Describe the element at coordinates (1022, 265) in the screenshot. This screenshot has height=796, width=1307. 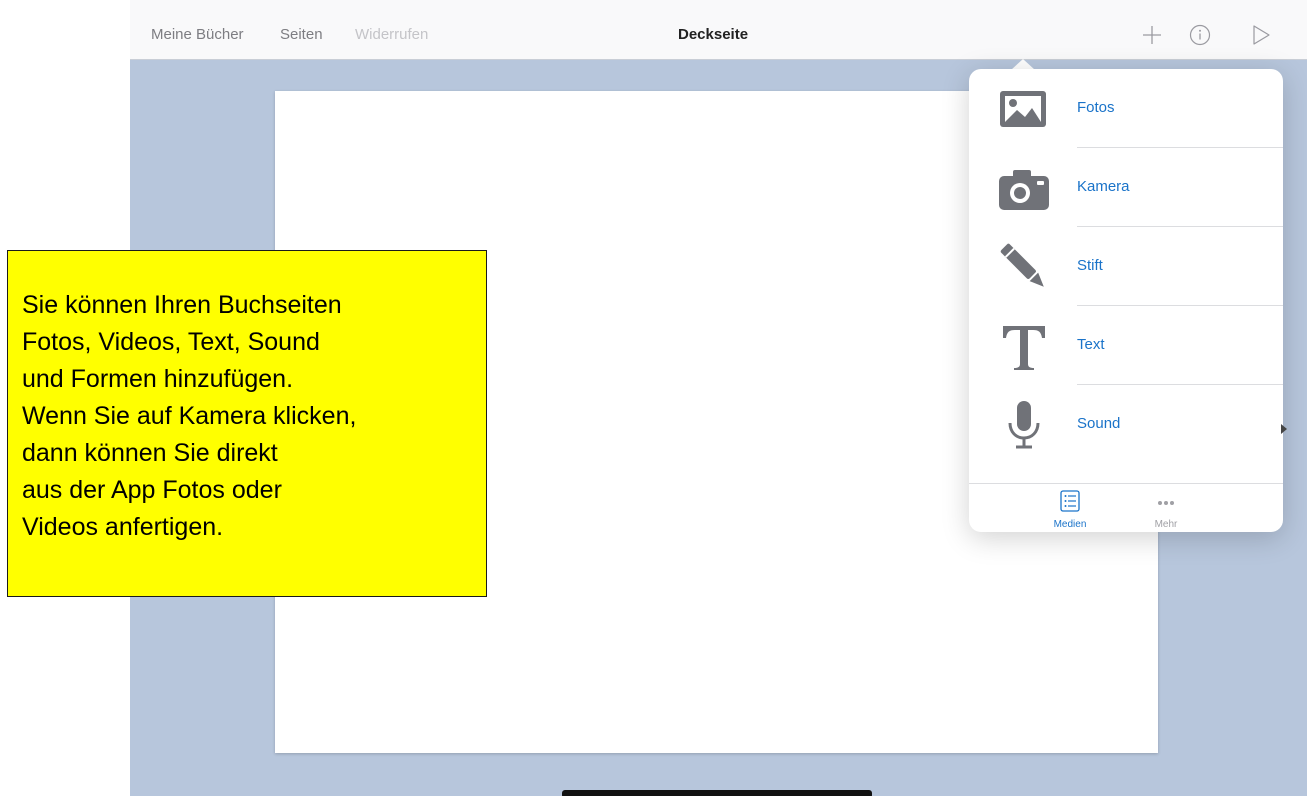
I see `pen-icon` at that location.